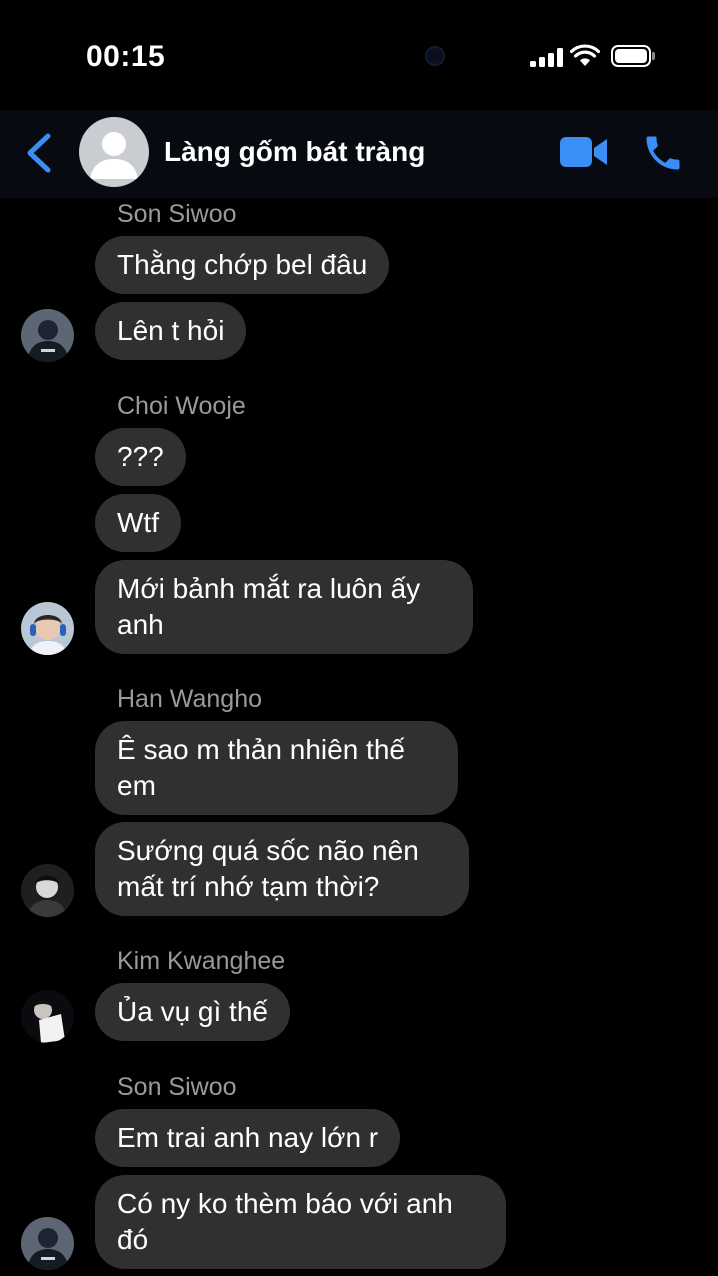 Image resolution: width=718 pixels, height=1276 pixels. What do you see at coordinates (138, 523) in the screenshot?
I see `message-bubble: Wtf` at bounding box center [138, 523].